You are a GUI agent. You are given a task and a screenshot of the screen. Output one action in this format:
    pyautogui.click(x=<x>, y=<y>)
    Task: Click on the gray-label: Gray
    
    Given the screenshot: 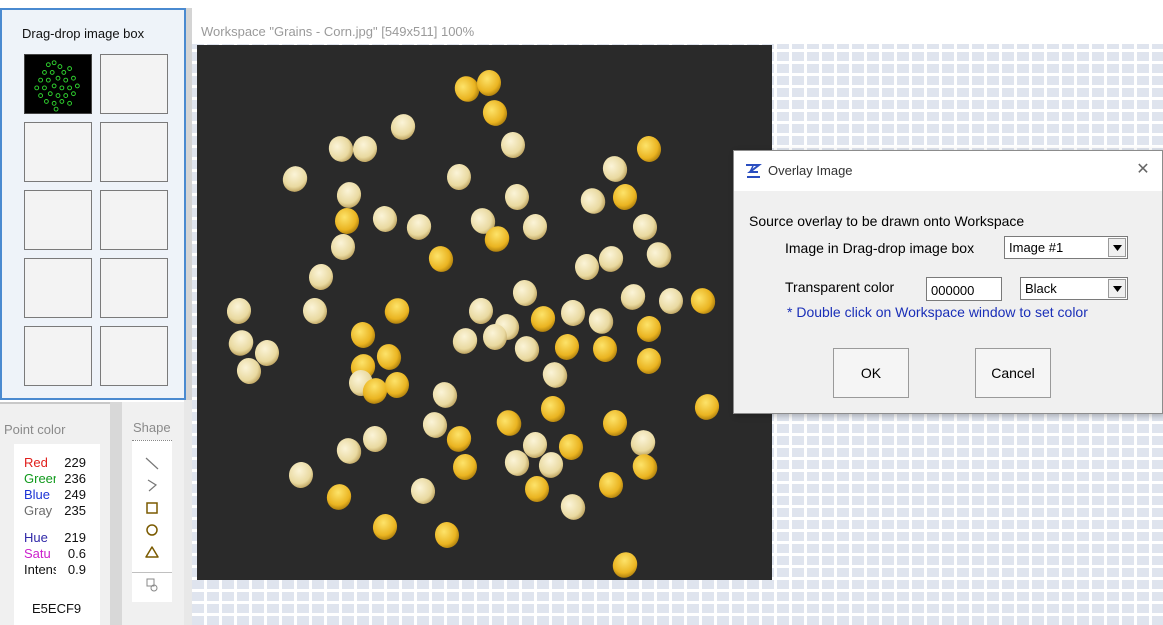 What is the action you would take?
    pyautogui.click(x=38, y=510)
    